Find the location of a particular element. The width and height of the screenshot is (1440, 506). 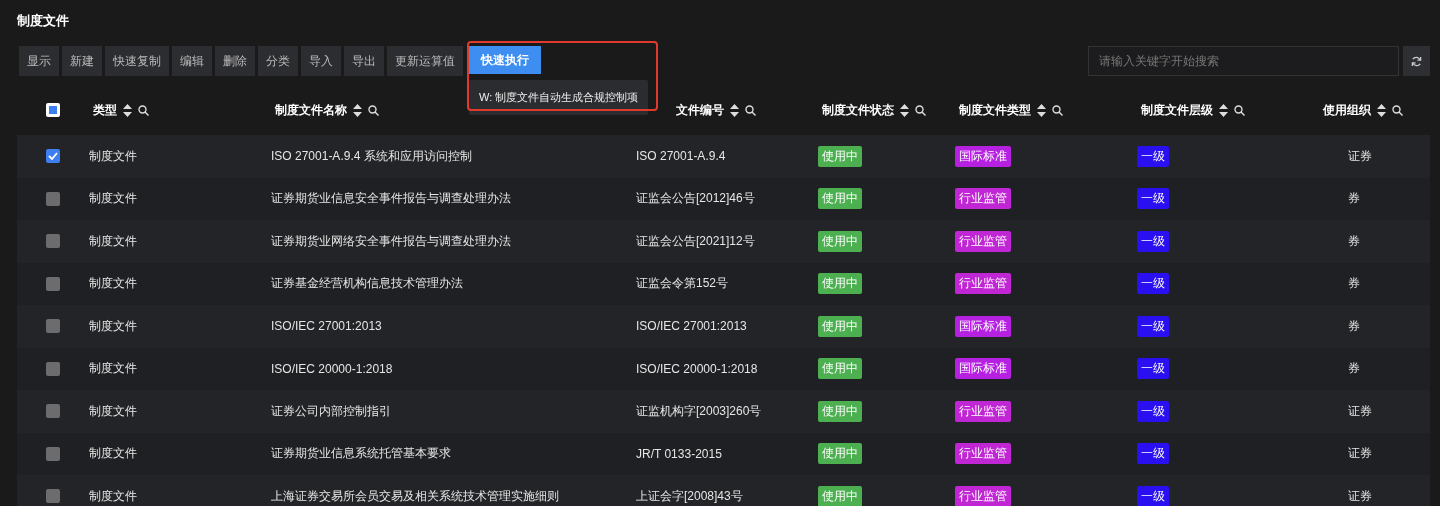

table-cell: 证券期货业信息安全事件报告与调查处理办法 is located at coordinates (391, 199).